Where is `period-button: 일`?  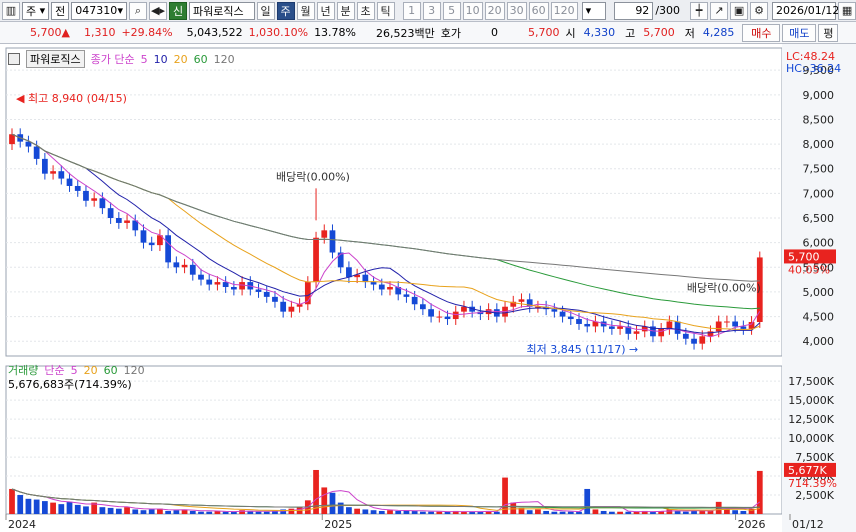
period-button: 일 is located at coordinates (265, 10).